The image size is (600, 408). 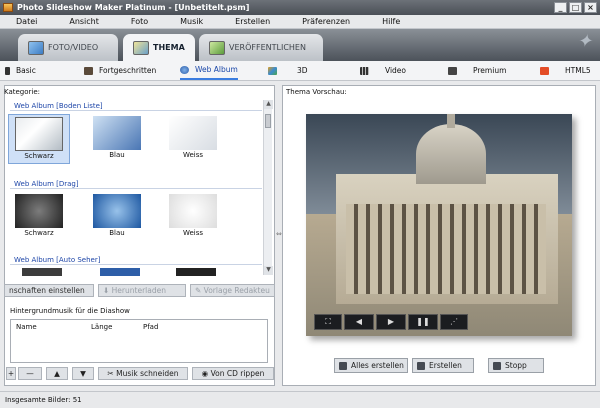 I want to click on button-label: Erstellen, so click(x=445, y=365).